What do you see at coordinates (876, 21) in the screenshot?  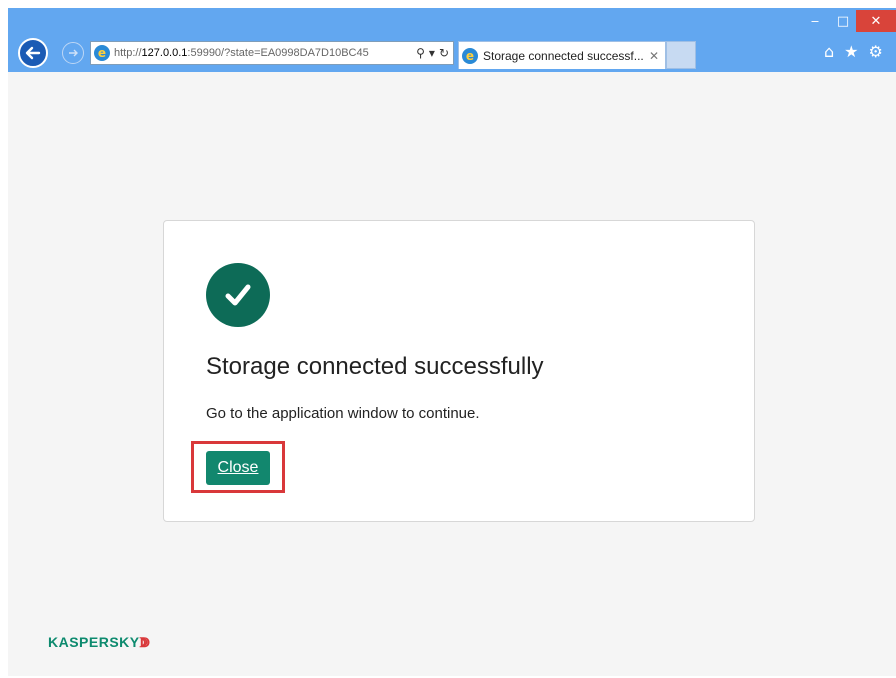 I see `window-close-button: ✕` at bounding box center [876, 21].